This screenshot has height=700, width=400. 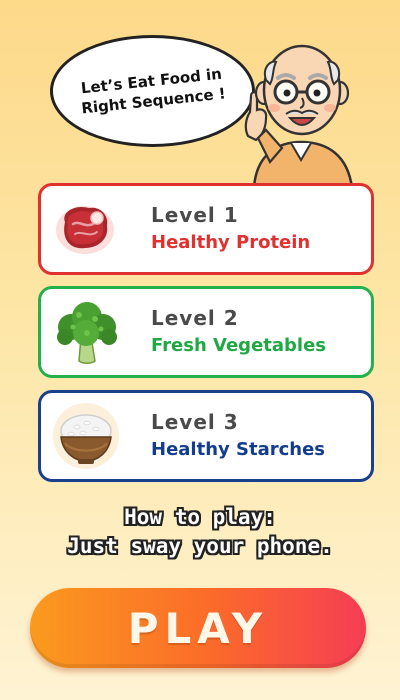 I want to click on level-number: Level 1, so click(x=195, y=215).